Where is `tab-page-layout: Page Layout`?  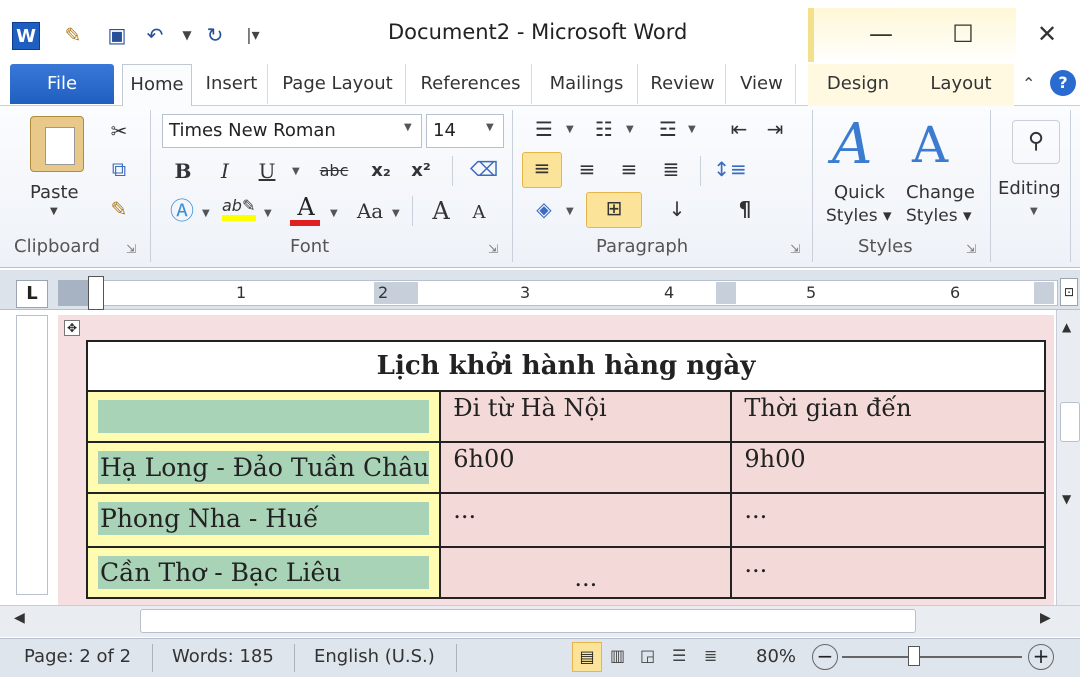
tab-page-layout: Page Layout is located at coordinates (338, 84).